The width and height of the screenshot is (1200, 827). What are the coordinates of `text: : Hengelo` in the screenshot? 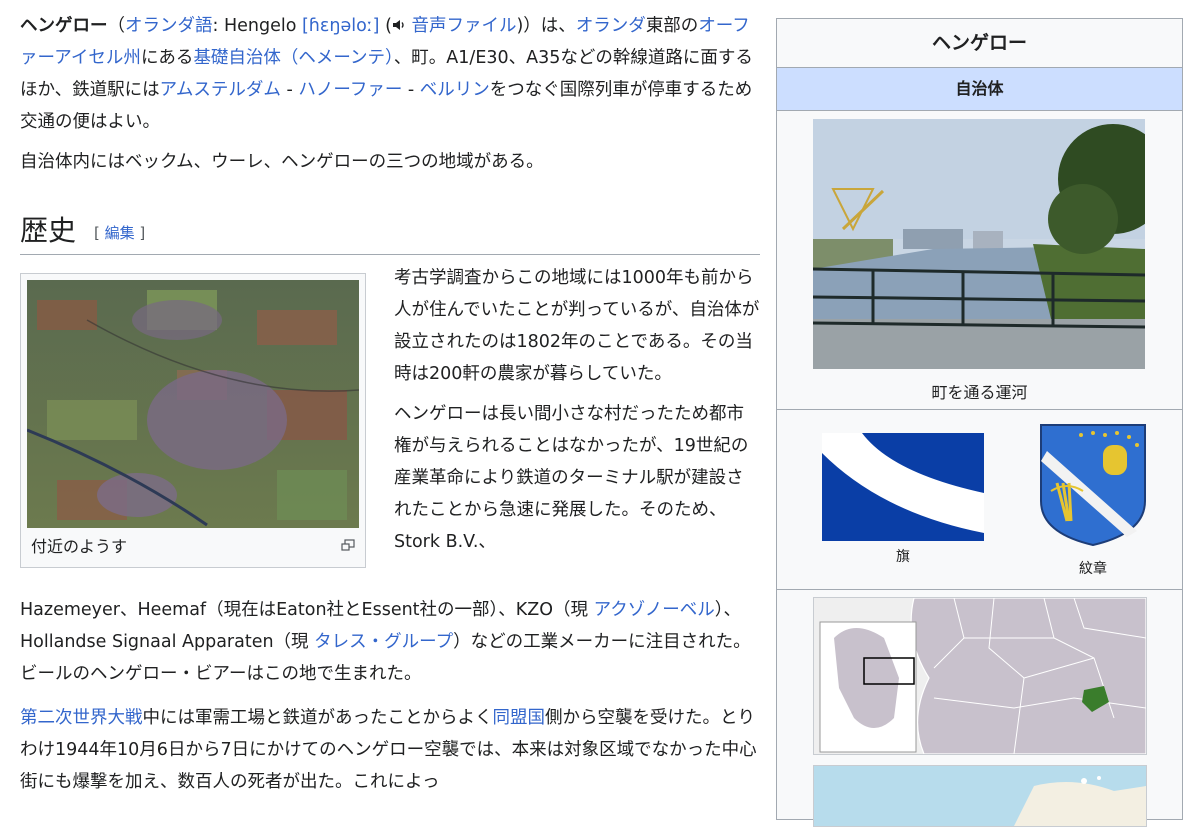 It's located at (257, 26).